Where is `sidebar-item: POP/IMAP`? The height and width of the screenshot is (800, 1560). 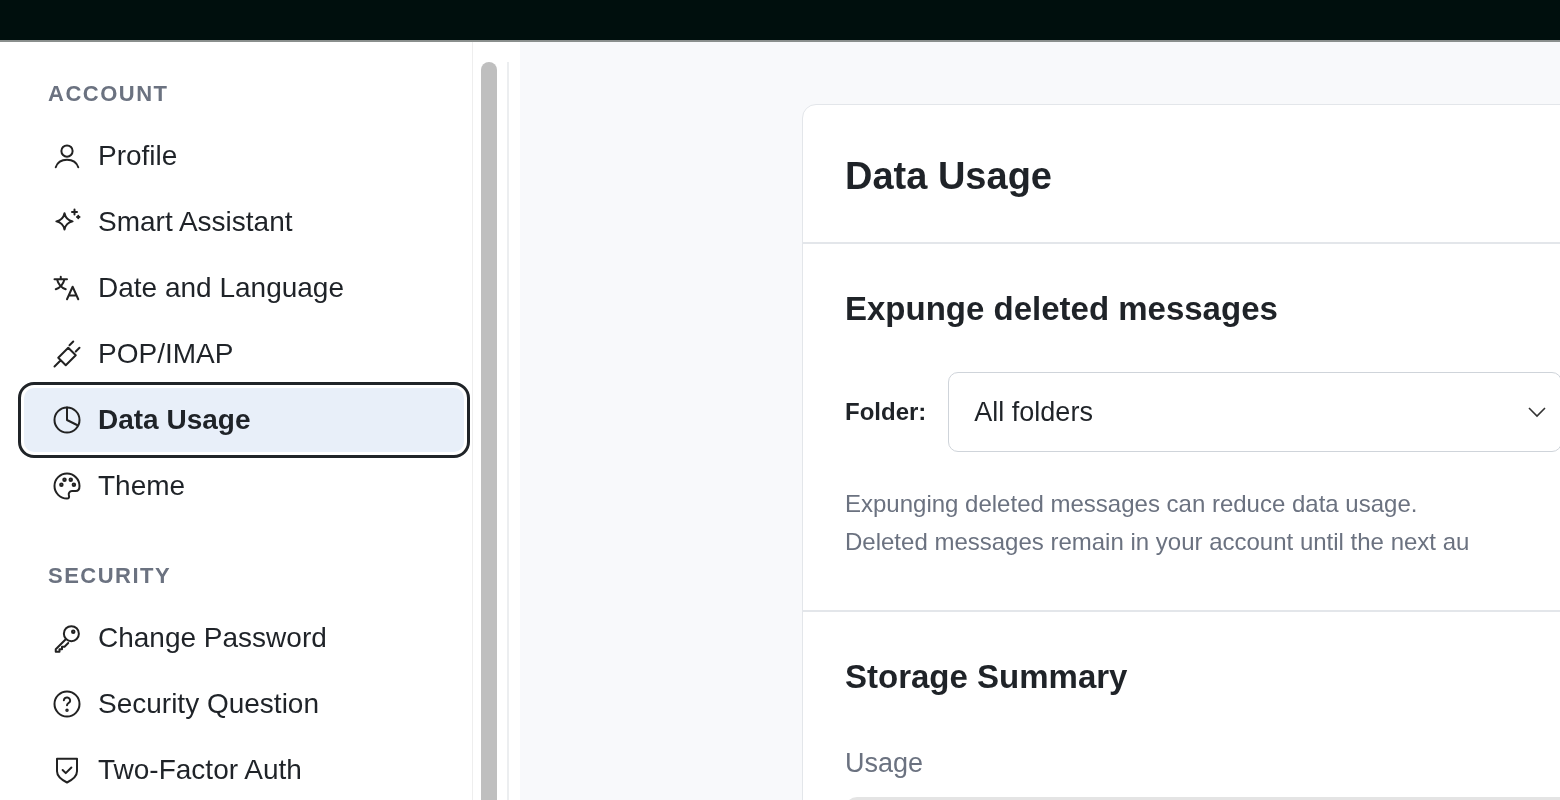
sidebar-item: POP/IMAP is located at coordinates (244, 354).